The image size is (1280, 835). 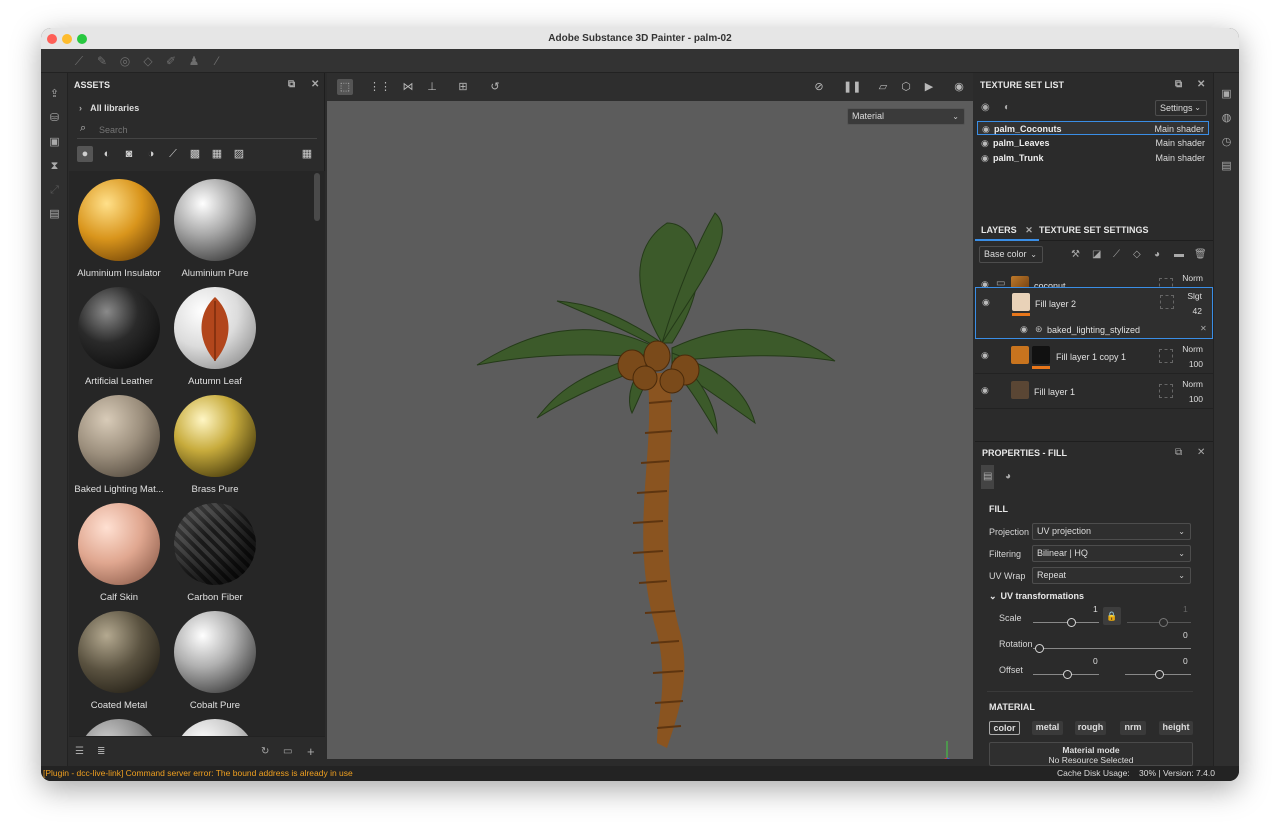 What do you see at coordinates (1226, 142) in the screenshot?
I see `history-icon: ◷` at bounding box center [1226, 142].